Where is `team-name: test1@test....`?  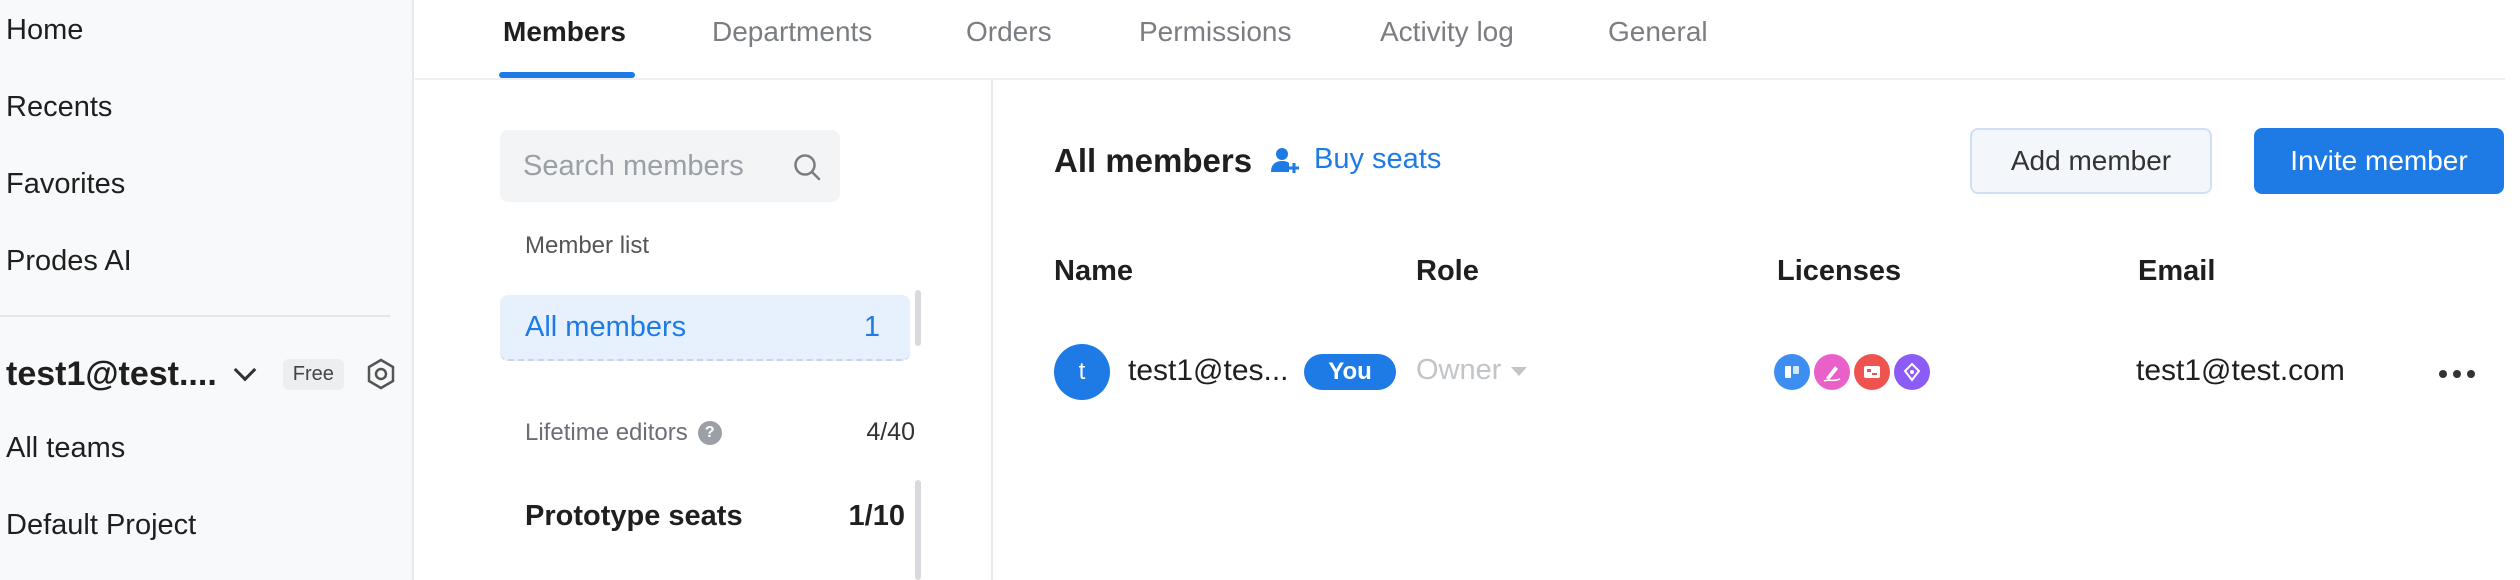 team-name: test1@test.... is located at coordinates (111, 373).